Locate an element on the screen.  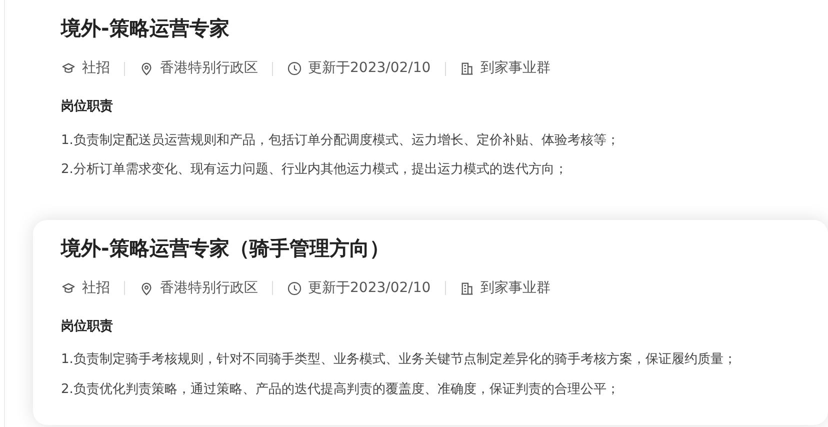
duty-text: 2.分析订单需求变化、现有运力问题、行业内其他运力模式，提出运力模式的迭代方向； is located at coordinates (314, 170).